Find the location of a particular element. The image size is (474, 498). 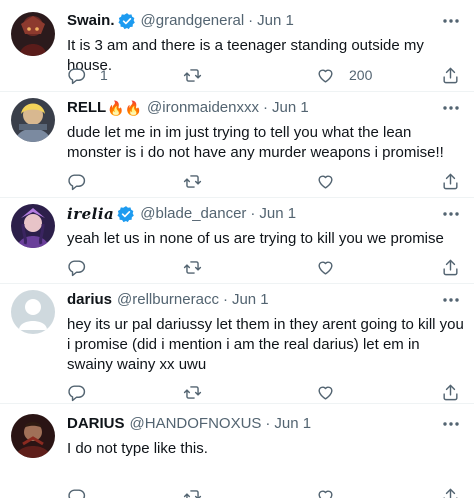

tweet-header: RELL 🔥🔥 @ironmaidenxxx · Jun 1 is located at coordinates (265, 108).